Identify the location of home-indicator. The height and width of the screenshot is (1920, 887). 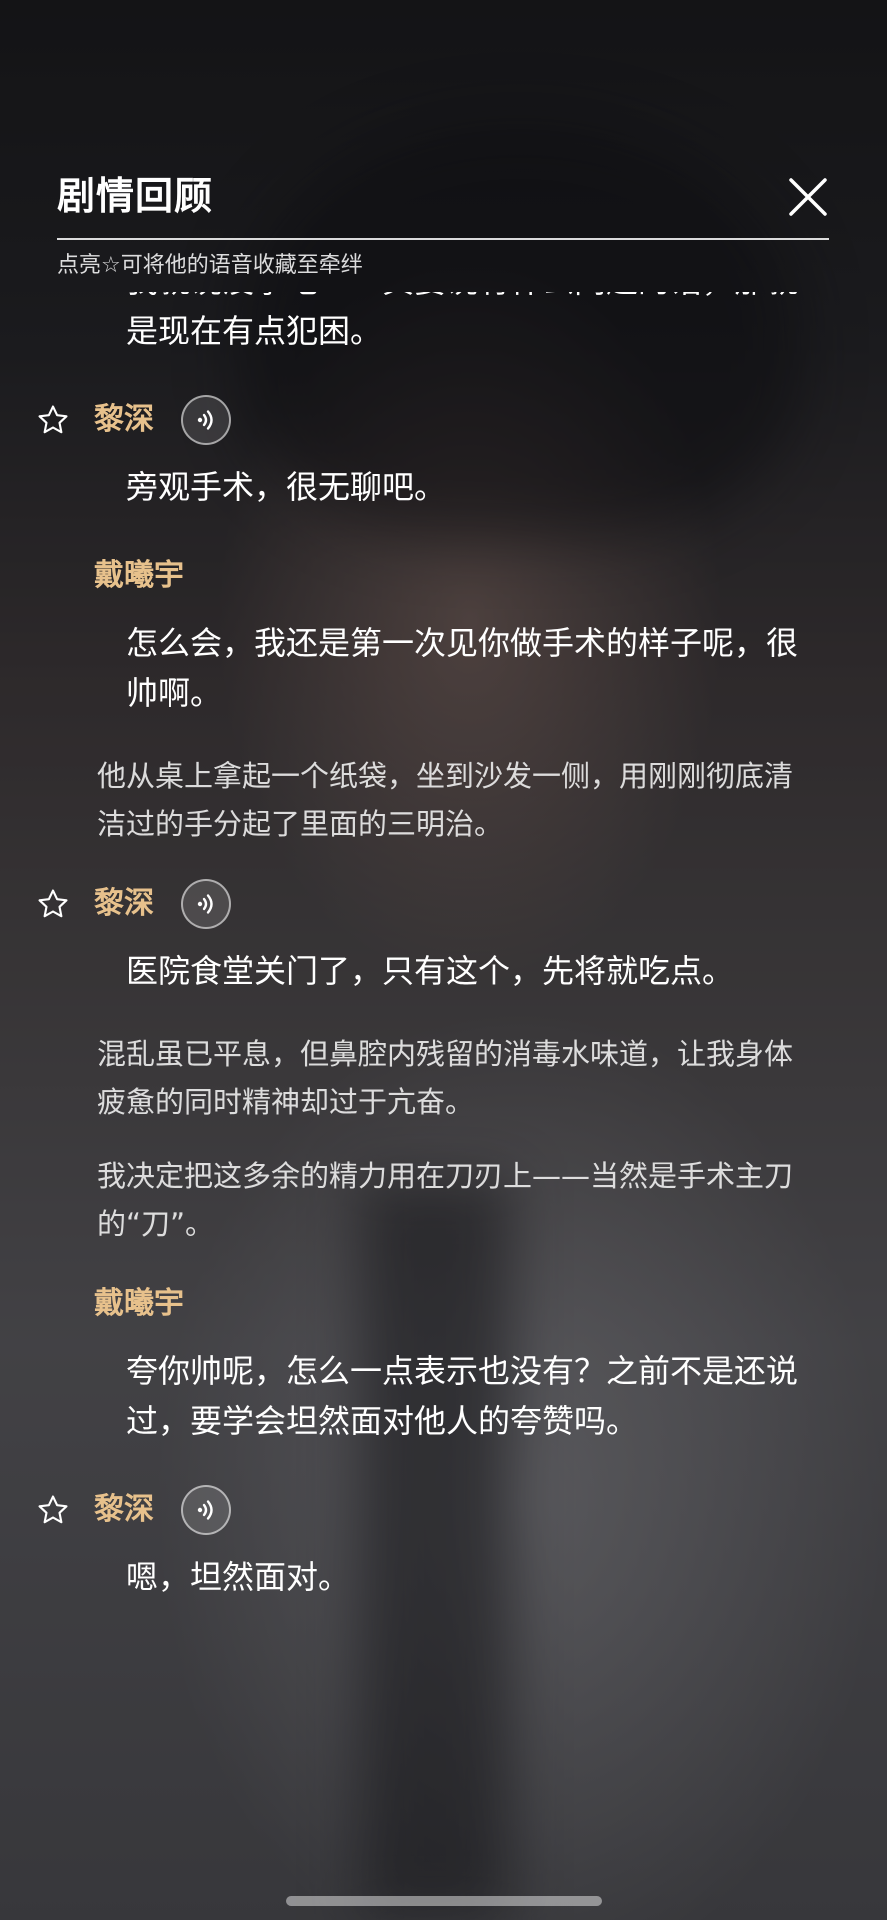
(444, 1901).